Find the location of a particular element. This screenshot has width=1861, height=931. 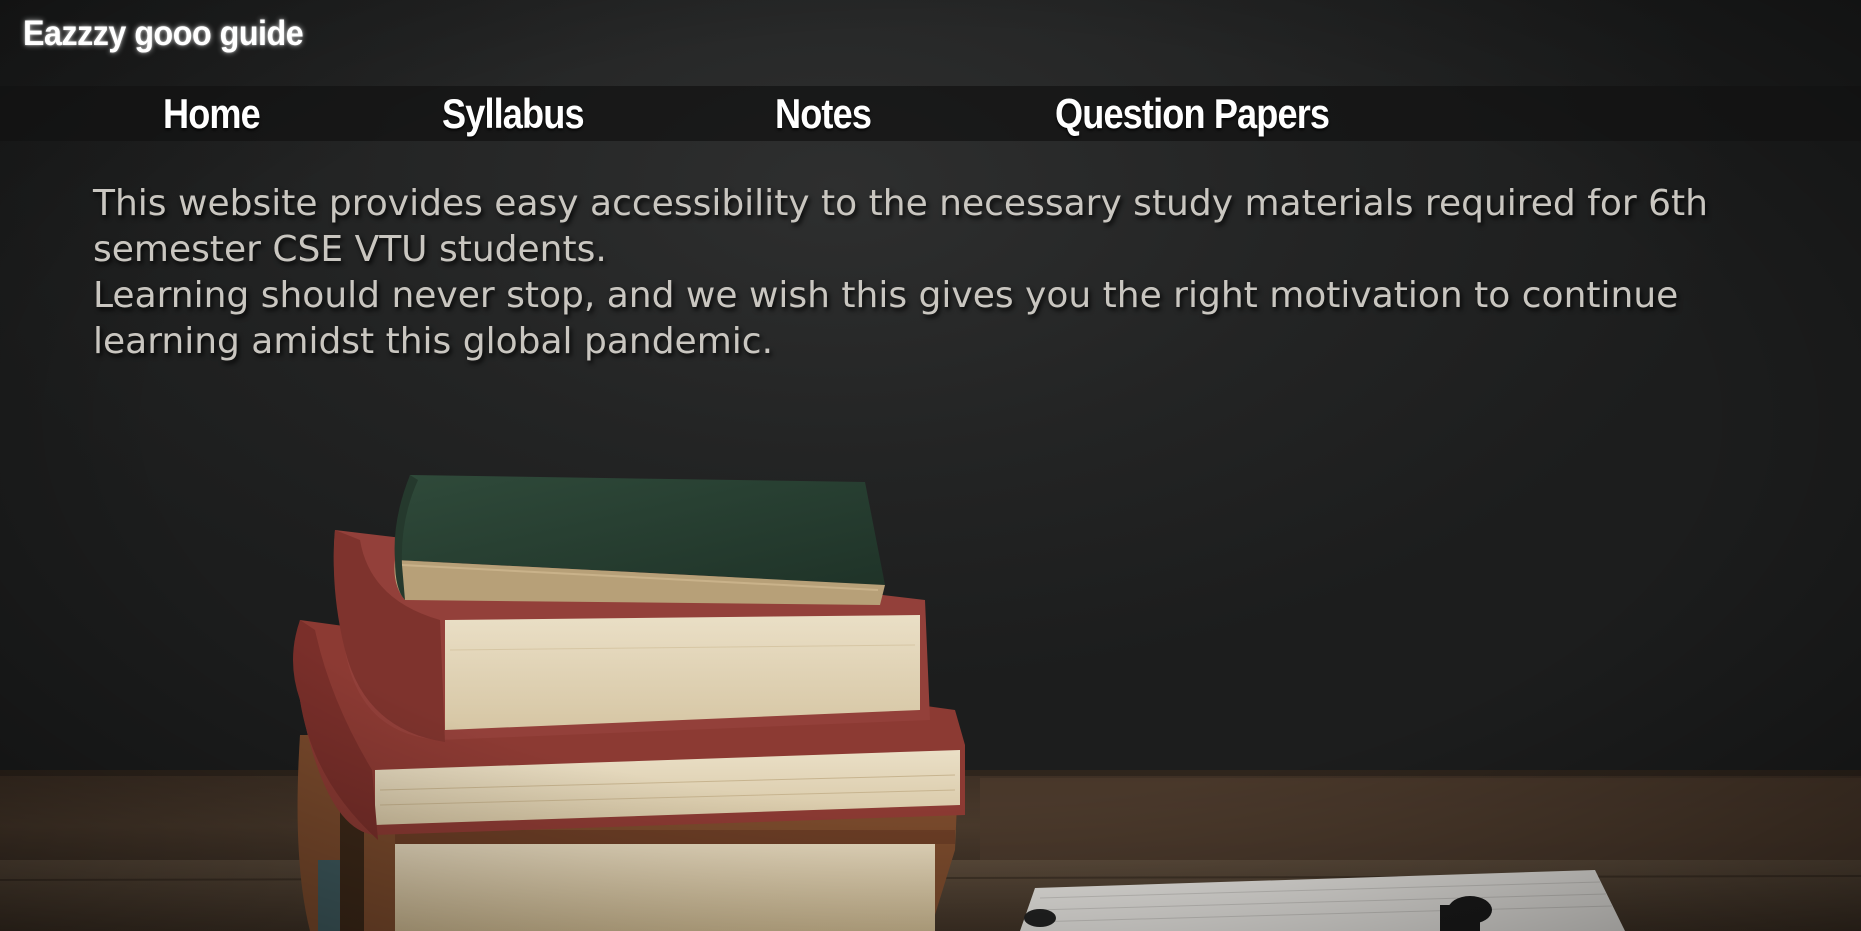

nav-question-papers-link: Question Papers is located at coordinates (1192, 113).